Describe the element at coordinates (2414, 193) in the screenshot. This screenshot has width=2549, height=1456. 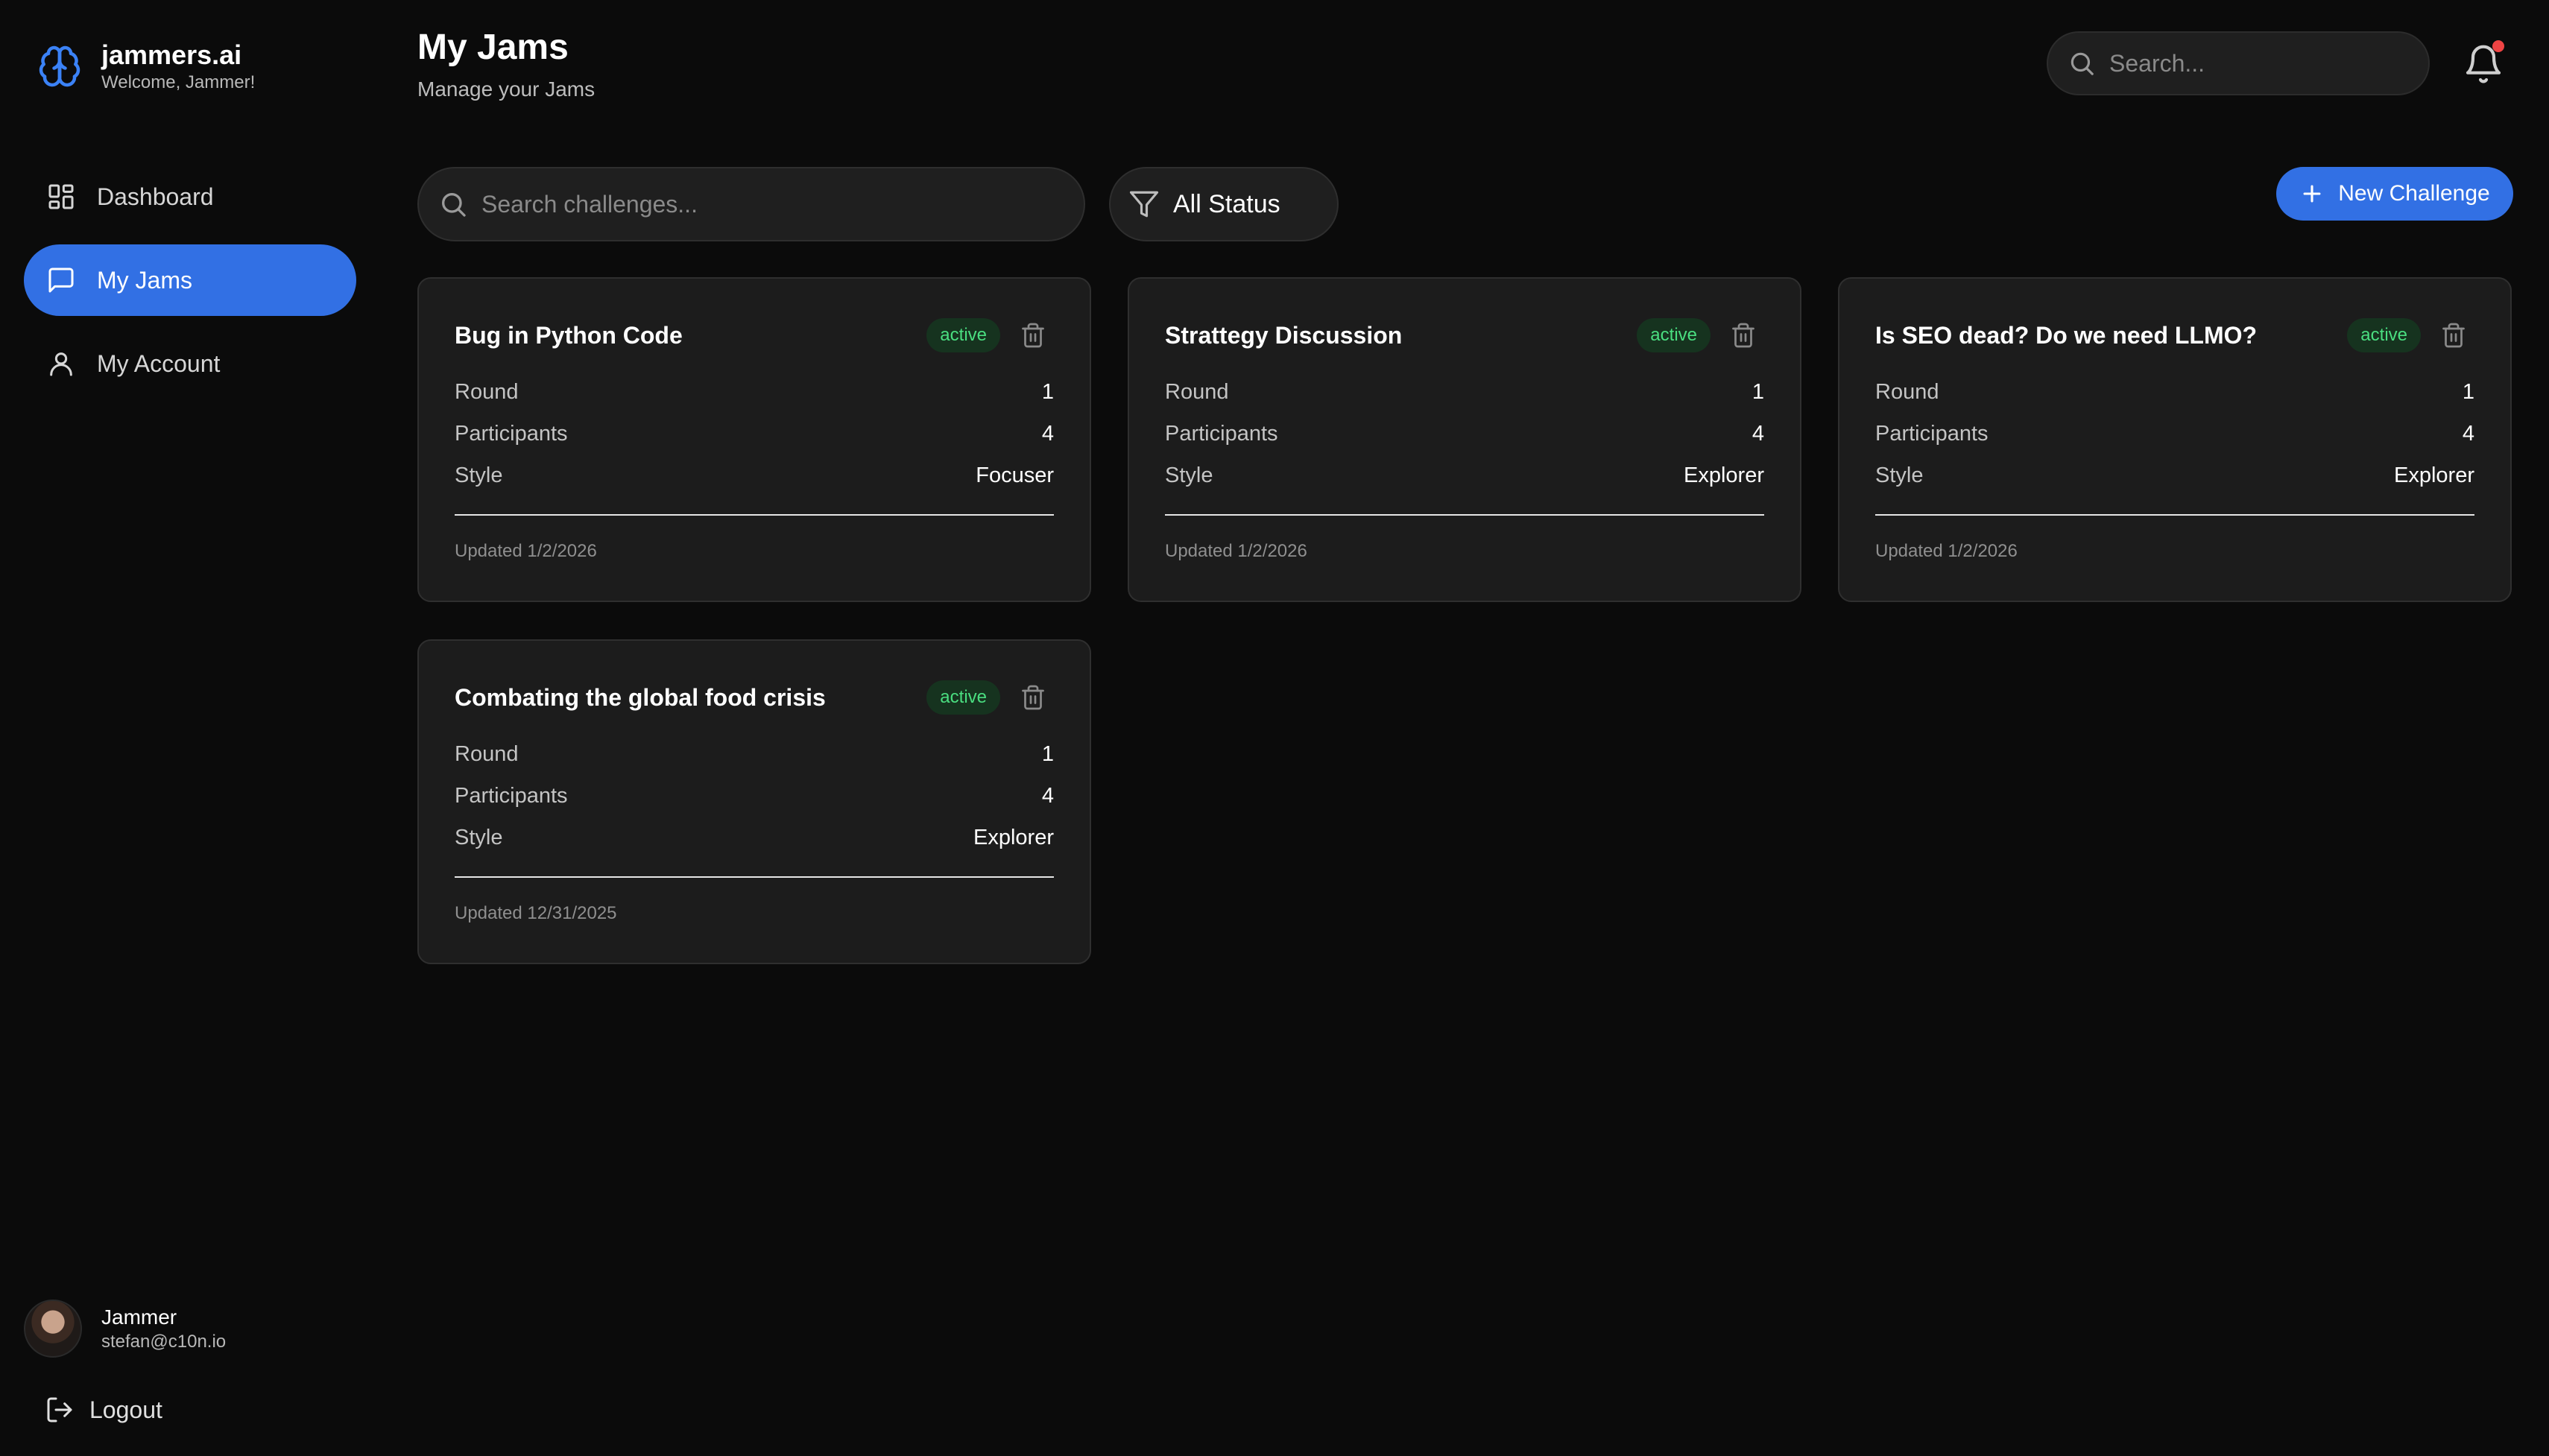
I see `new-challenge-label: New Challenge` at that location.